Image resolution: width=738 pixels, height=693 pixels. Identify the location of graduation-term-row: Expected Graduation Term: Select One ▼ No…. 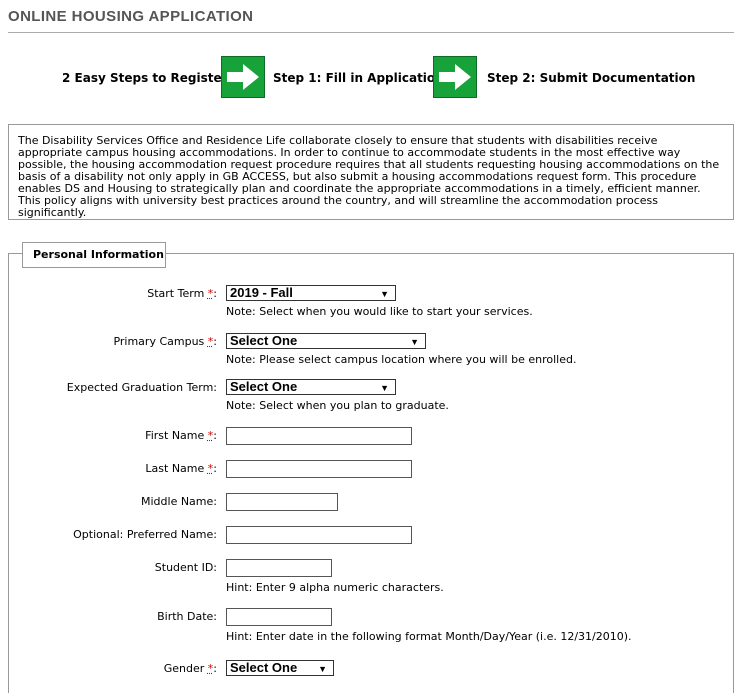
(369, 395).